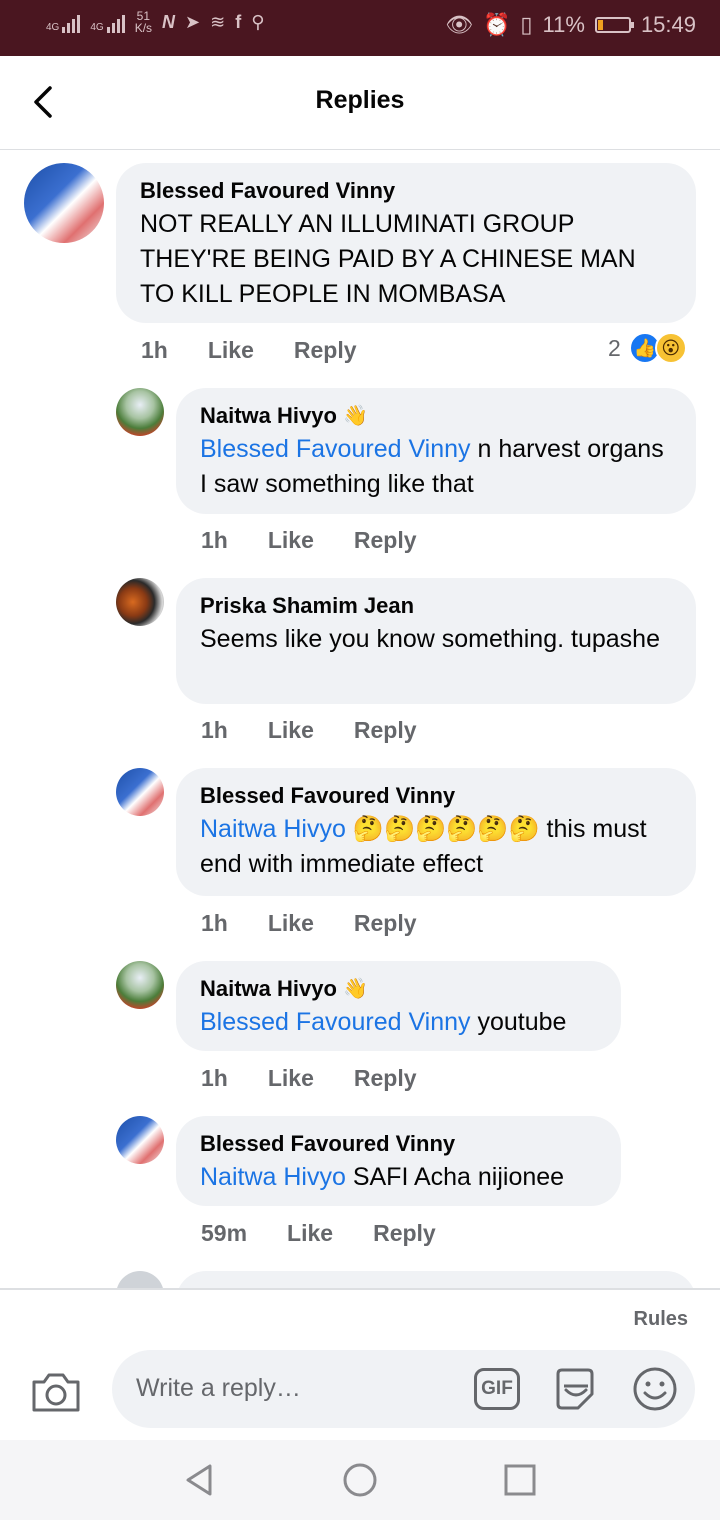  What do you see at coordinates (670, 348) in the screenshot?
I see `wow-reaction-icon: 😮` at bounding box center [670, 348].